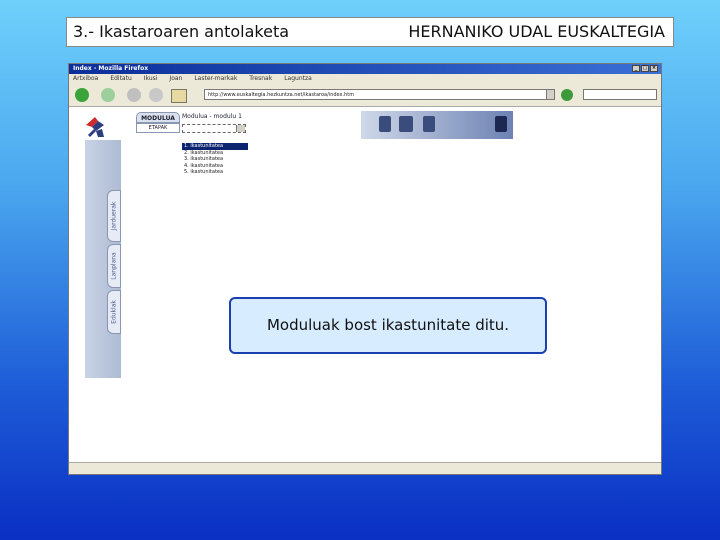 This screenshot has width=720, height=540. I want to click on tab-lanplana: Lanplana, so click(114, 266).